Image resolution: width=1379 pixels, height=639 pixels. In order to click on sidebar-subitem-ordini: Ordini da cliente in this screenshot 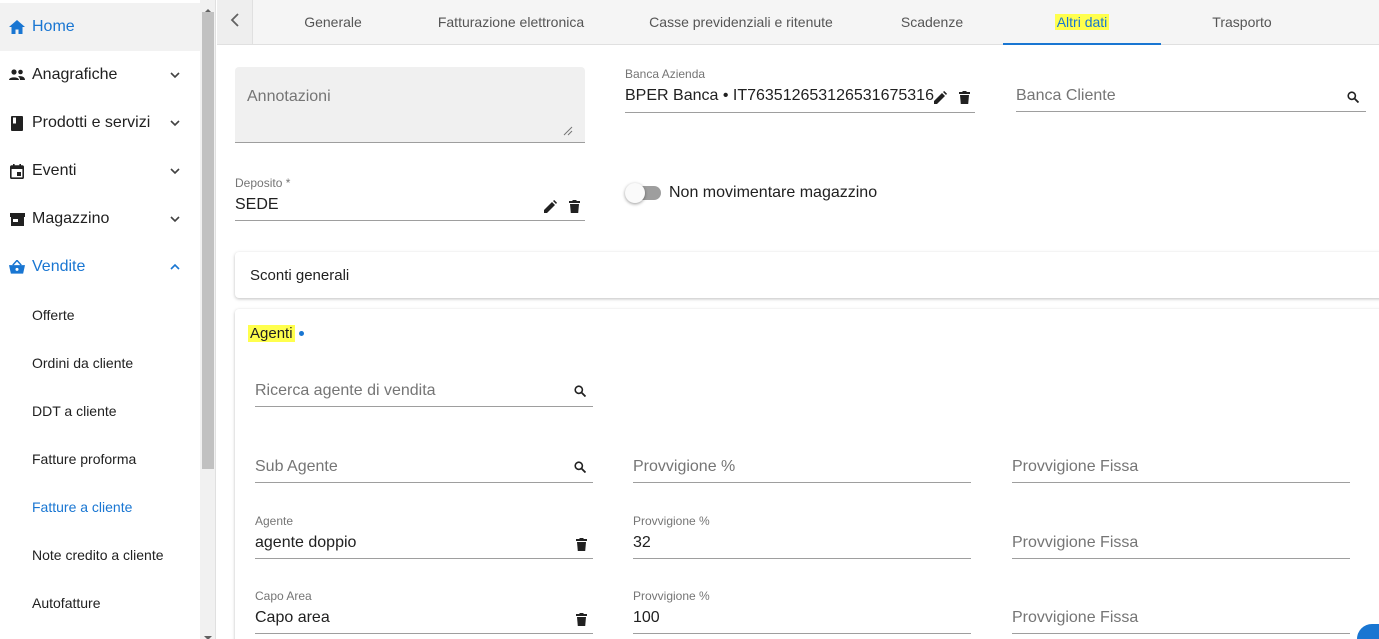, I will do `click(100, 363)`.